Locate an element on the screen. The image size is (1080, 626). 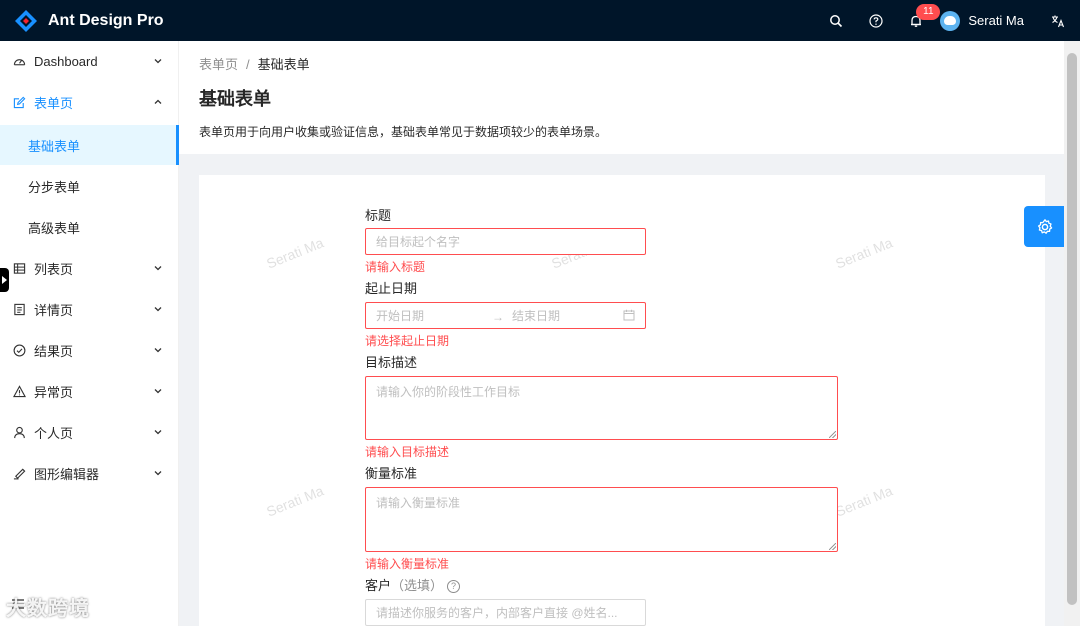
translation-icon is located at coordinates (1058, 21).